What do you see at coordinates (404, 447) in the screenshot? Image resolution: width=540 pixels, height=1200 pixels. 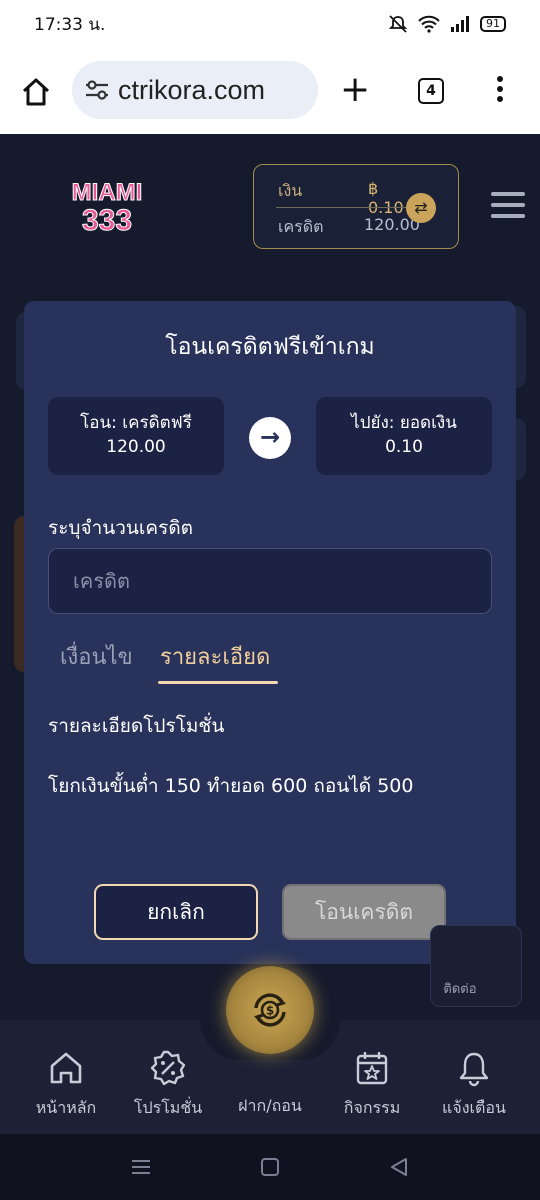 I see `to-value: 0.10` at bounding box center [404, 447].